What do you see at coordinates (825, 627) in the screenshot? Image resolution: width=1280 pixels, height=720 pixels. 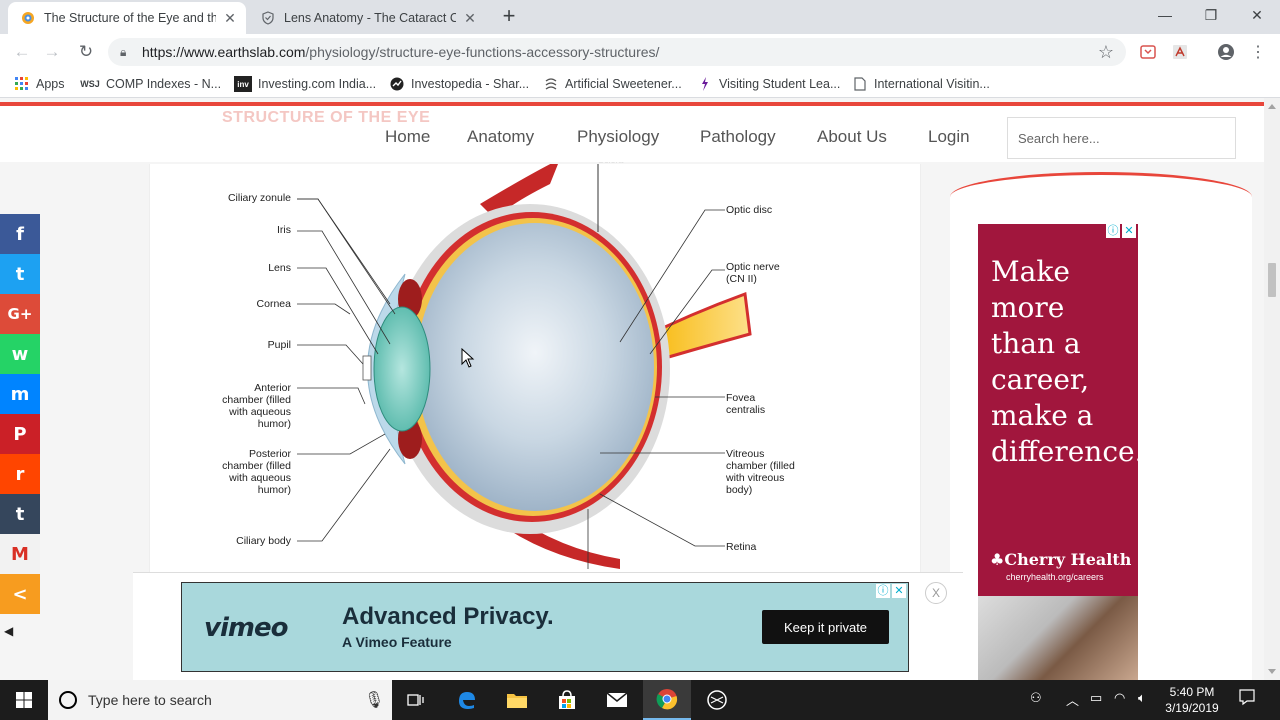 I see `keep-private-button: Keep it private` at bounding box center [825, 627].